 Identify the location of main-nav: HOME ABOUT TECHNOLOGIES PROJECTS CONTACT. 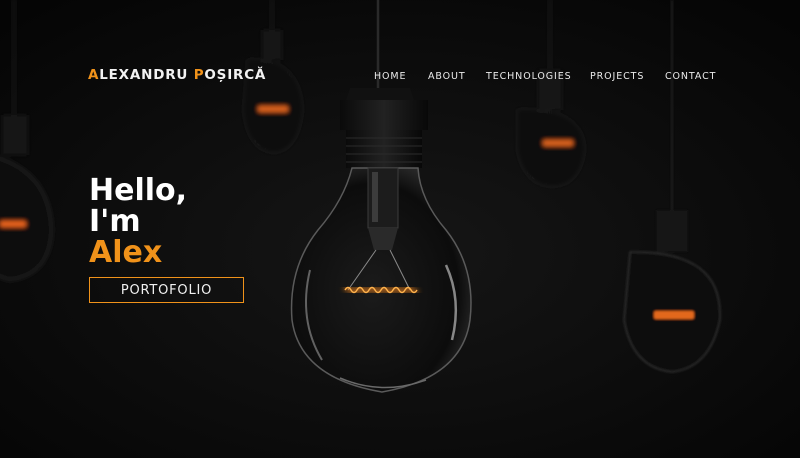
(400, 78).